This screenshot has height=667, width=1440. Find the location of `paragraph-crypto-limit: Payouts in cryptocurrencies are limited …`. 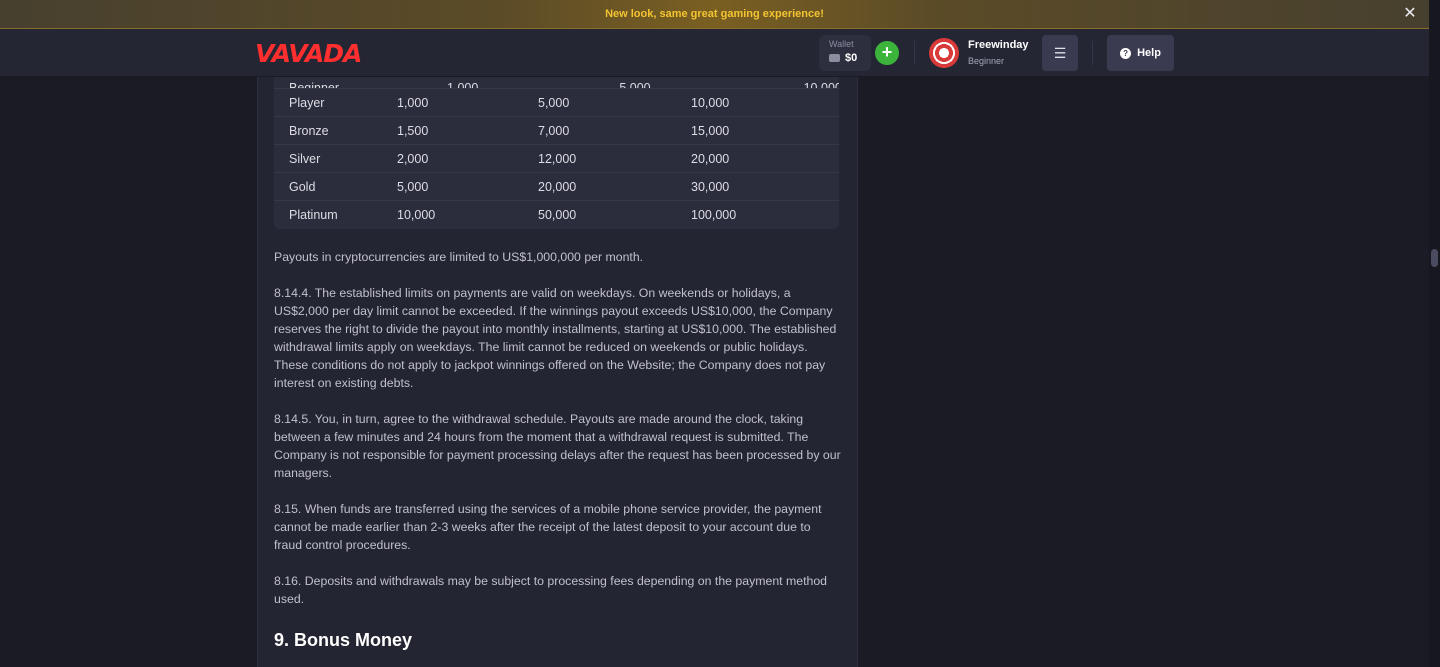

paragraph-crypto-limit: Payouts in cryptocurrencies are limited … is located at coordinates (459, 257).